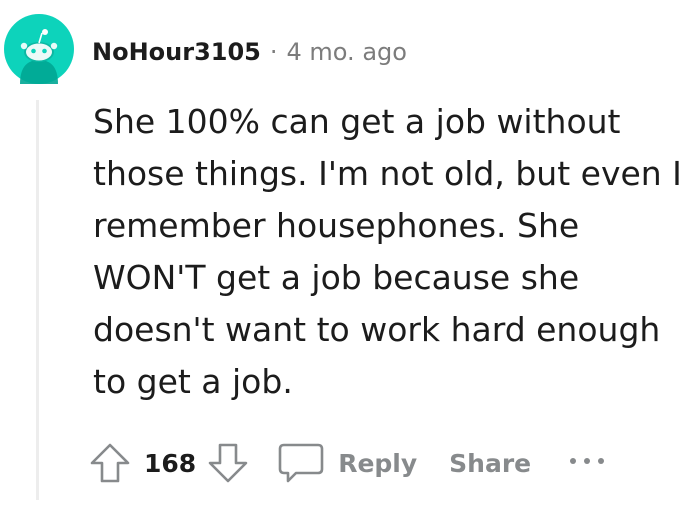  What do you see at coordinates (170, 463) in the screenshot?
I see `vote-count: 168` at bounding box center [170, 463].